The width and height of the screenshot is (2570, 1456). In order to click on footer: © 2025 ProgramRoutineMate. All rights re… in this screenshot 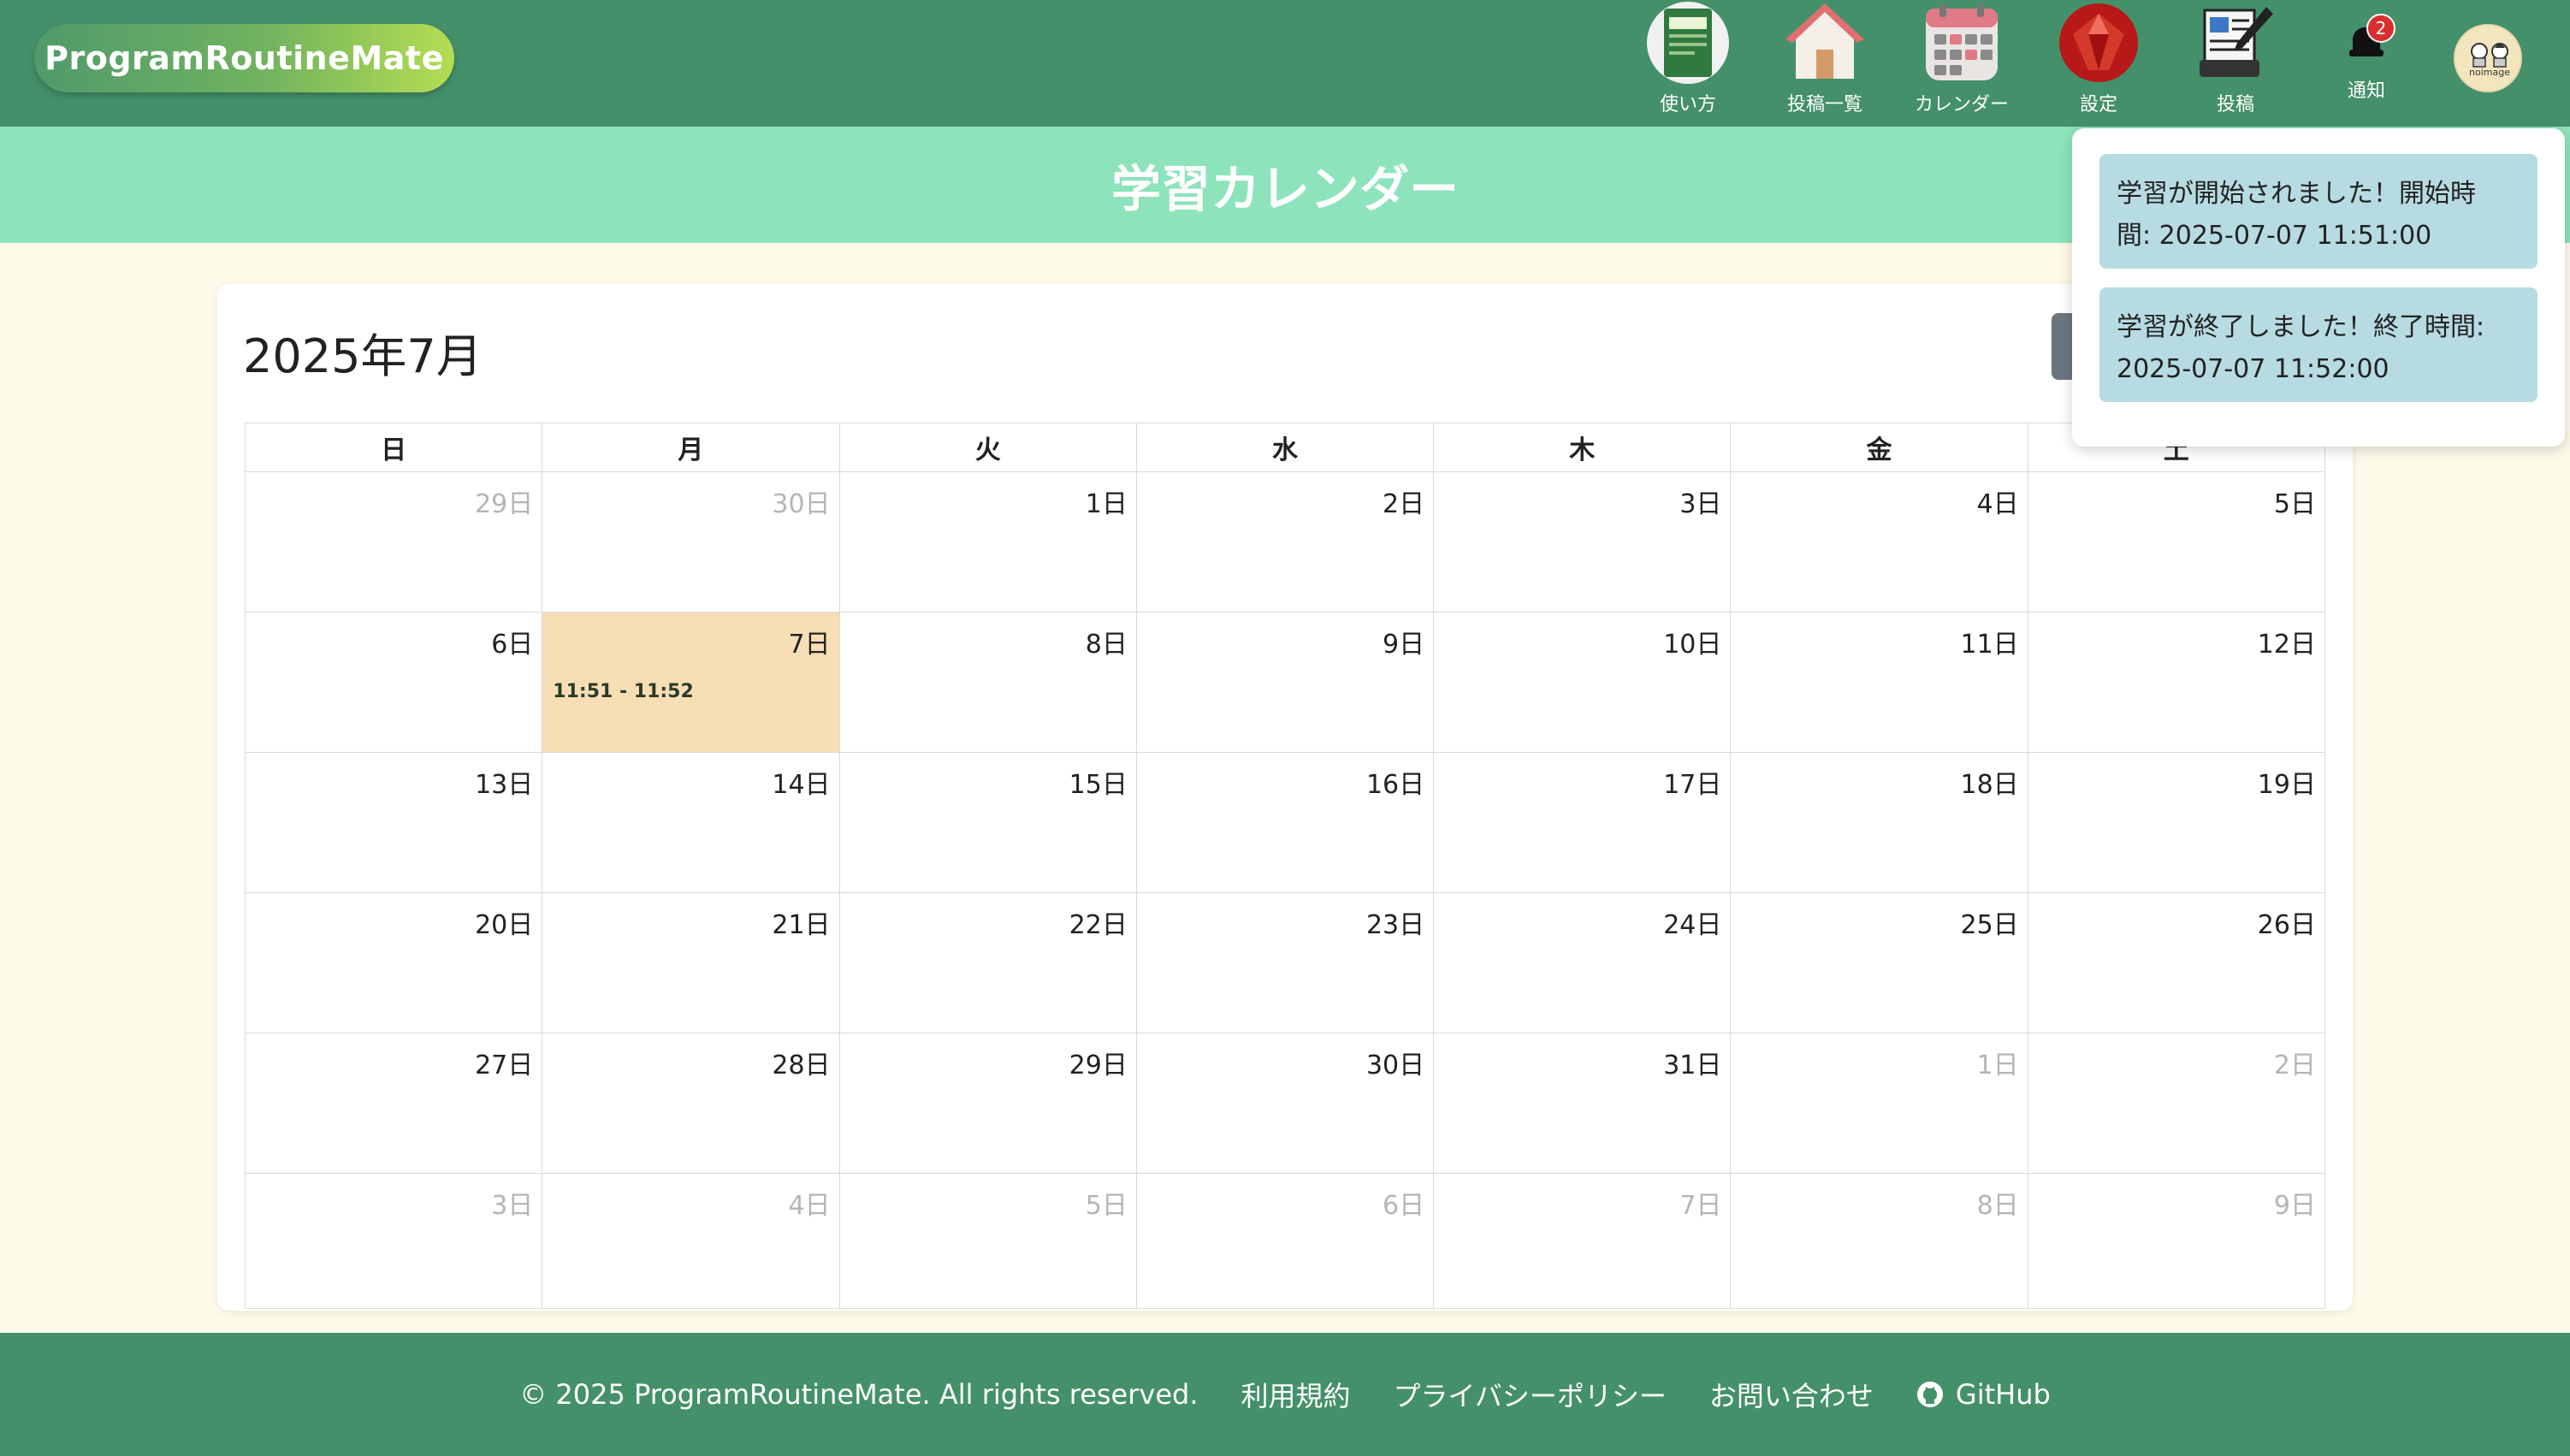, I will do `click(1285, 1394)`.